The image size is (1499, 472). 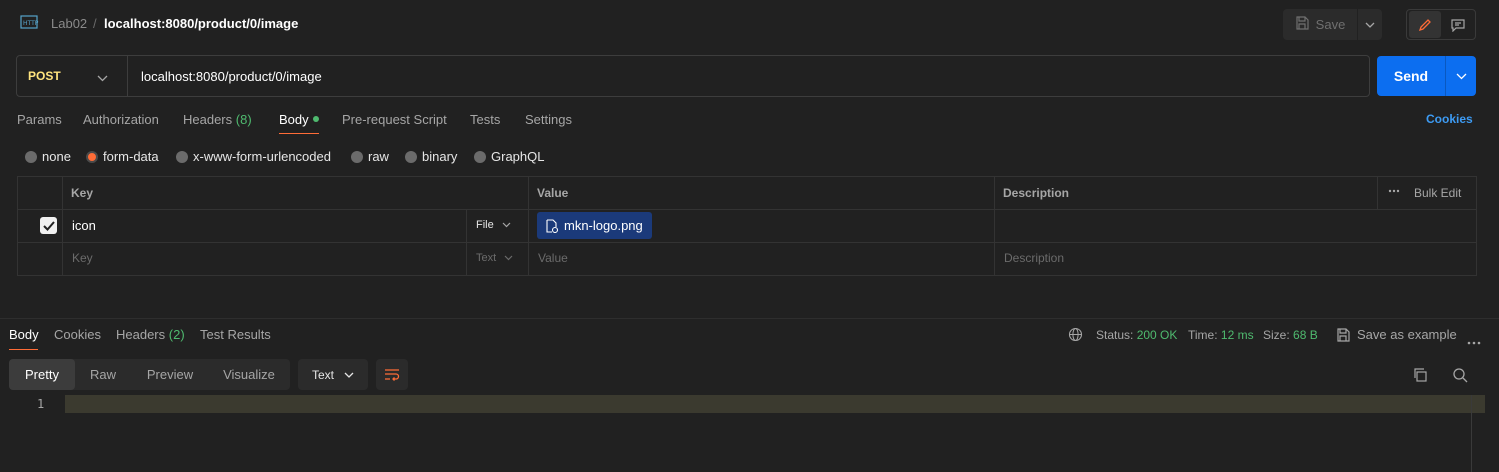 What do you see at coordinates (24, 334) in the screenshot?
I see `response-tab-body: Body` at bounding box center [24, 334].